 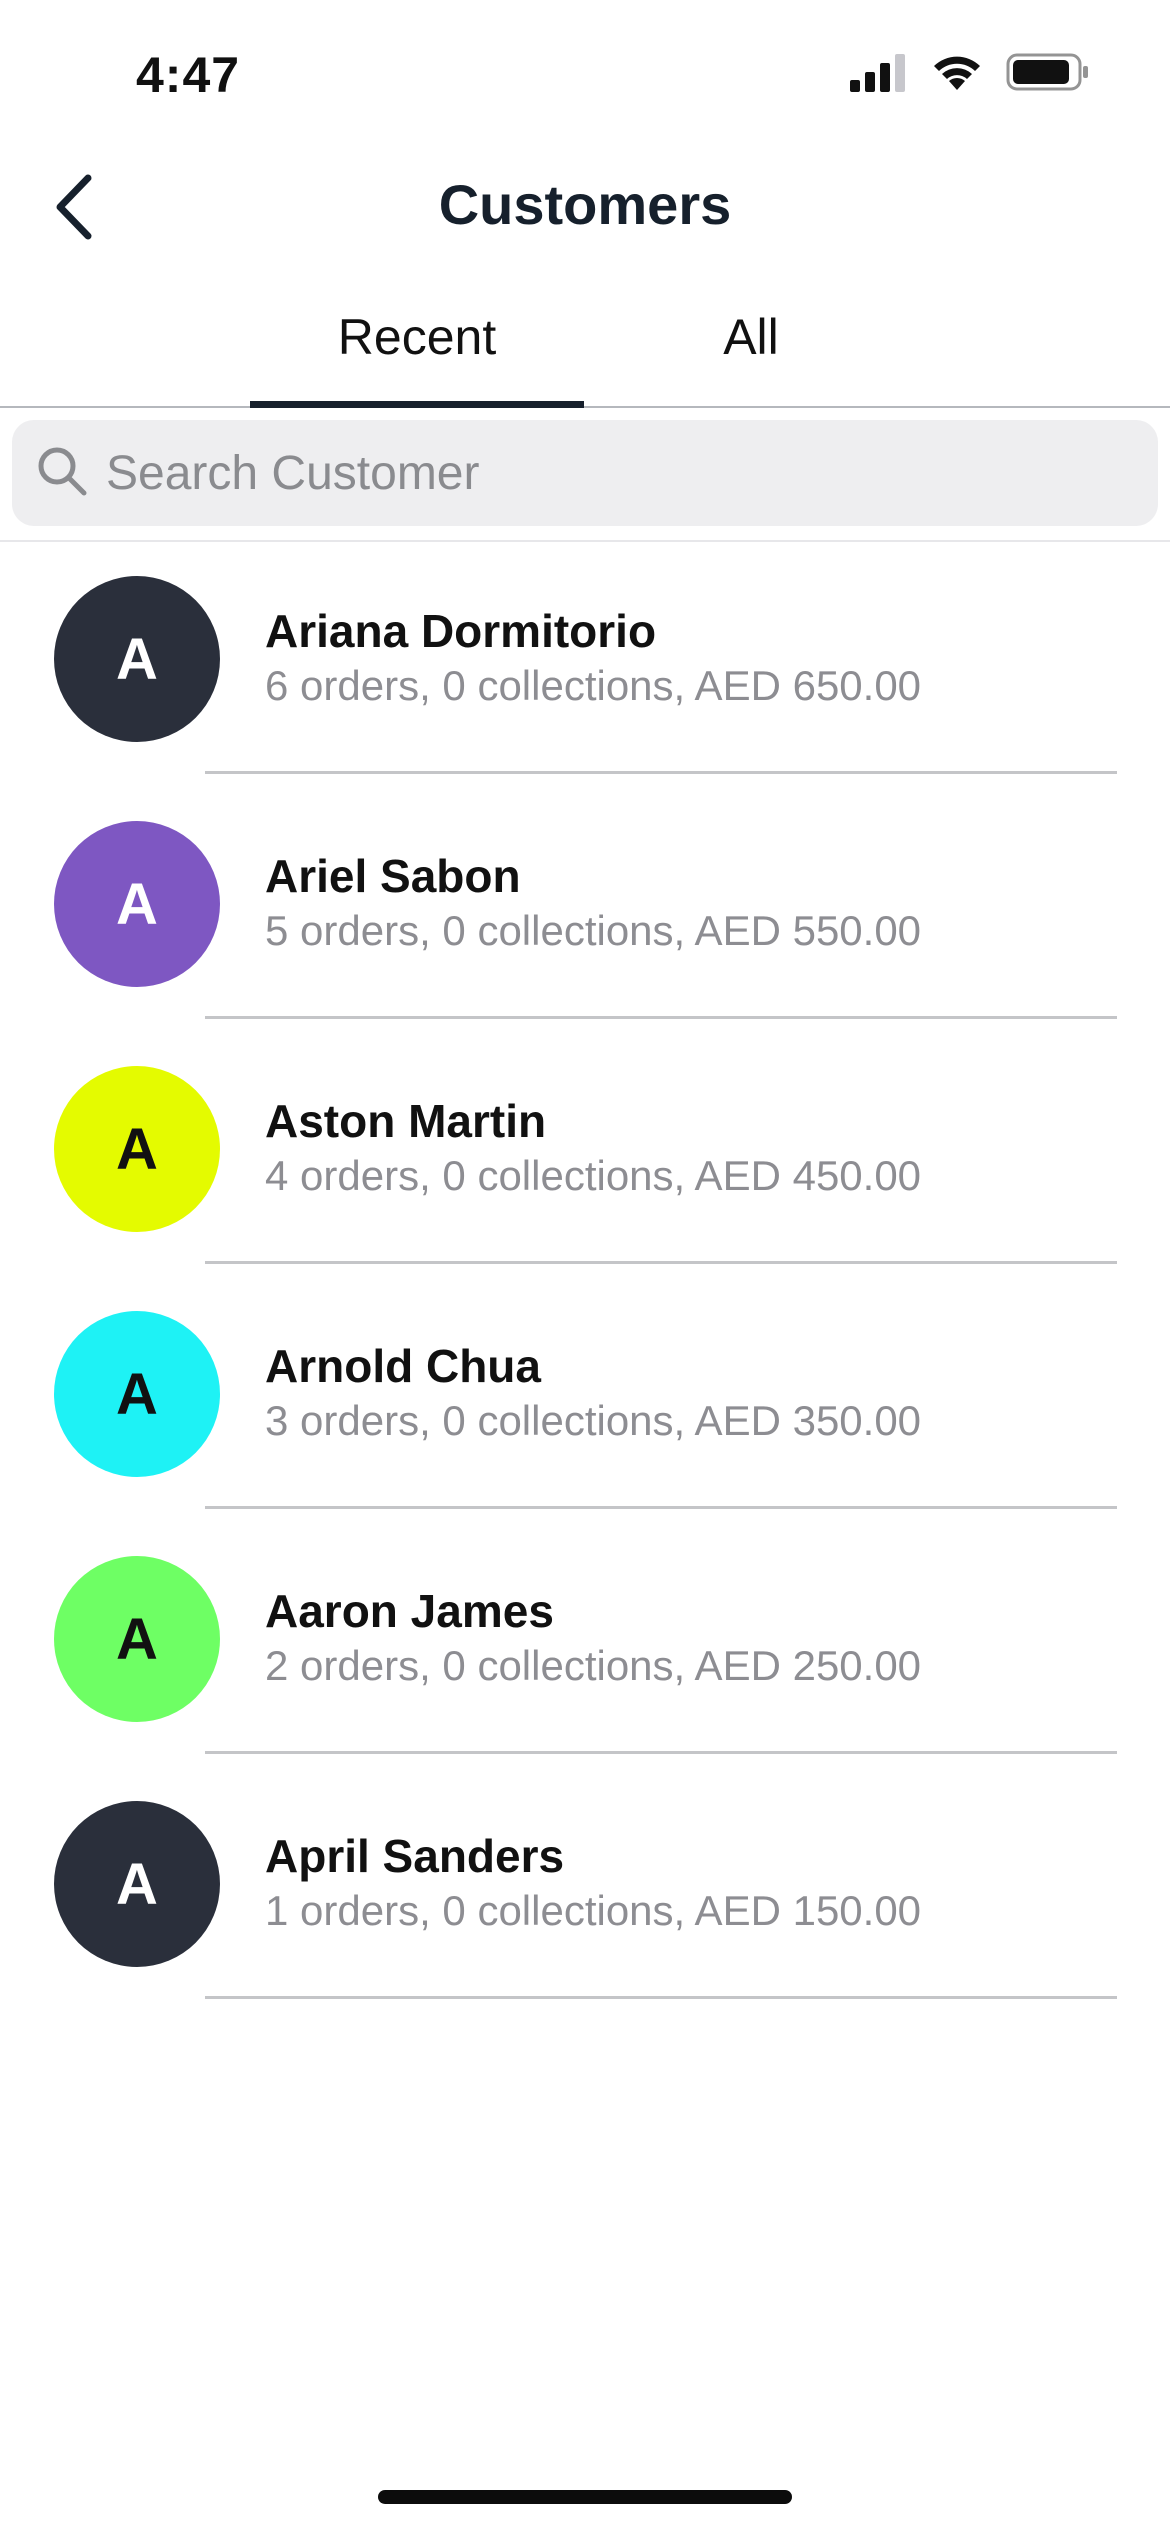 I want to click on customer-name: Aston Martin, so click(x=406, y=1121).